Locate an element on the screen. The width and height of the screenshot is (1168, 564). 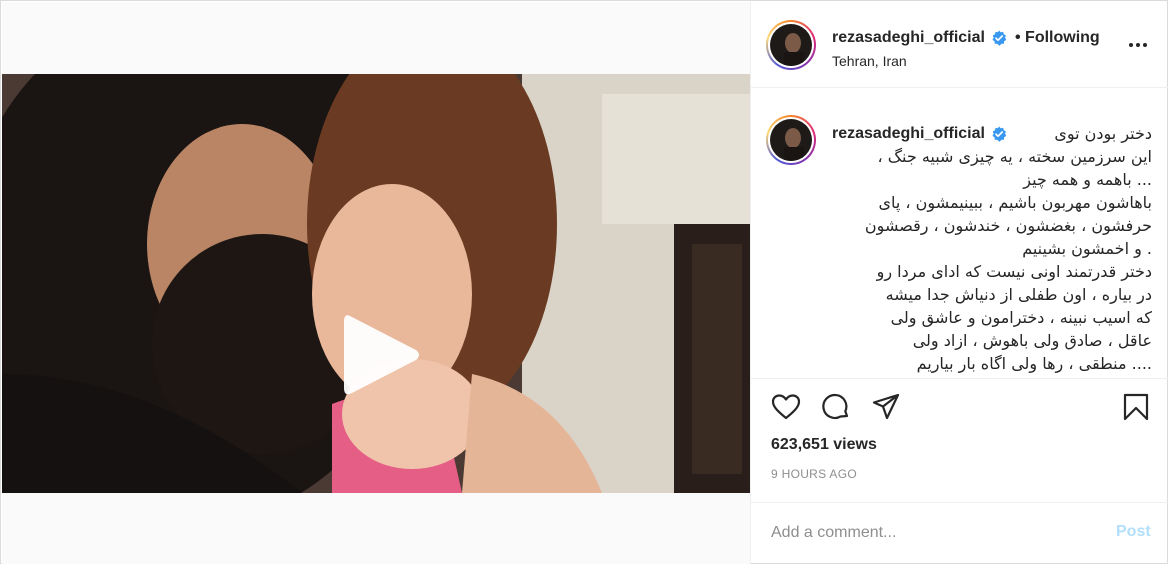
caption-avatar is located at coordinates (791, 140).